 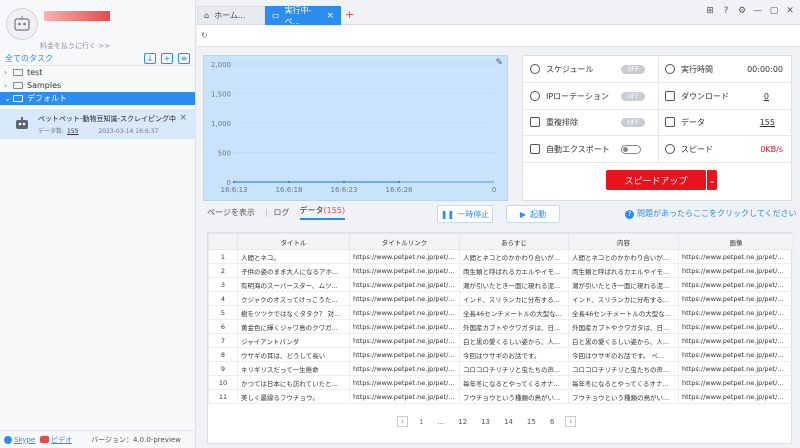 What do you see at coordinates (656, 180) in the screenshot?
I see `speedup-button: スピードアップ` at bounding box center [656, 180].